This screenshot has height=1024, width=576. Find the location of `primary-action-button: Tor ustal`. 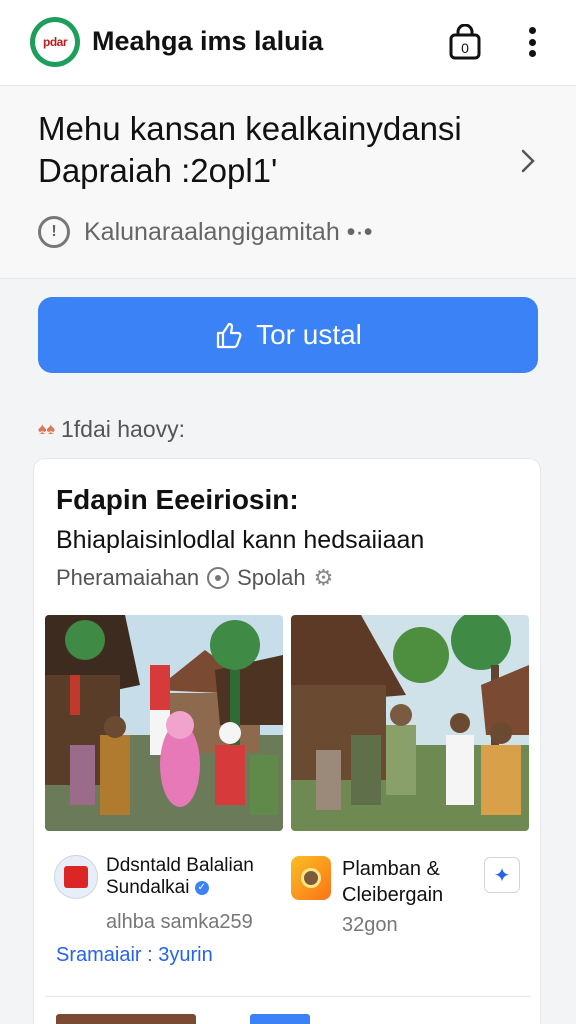

primary-action-button: Tor ustal is located at coordinates (288, 335).